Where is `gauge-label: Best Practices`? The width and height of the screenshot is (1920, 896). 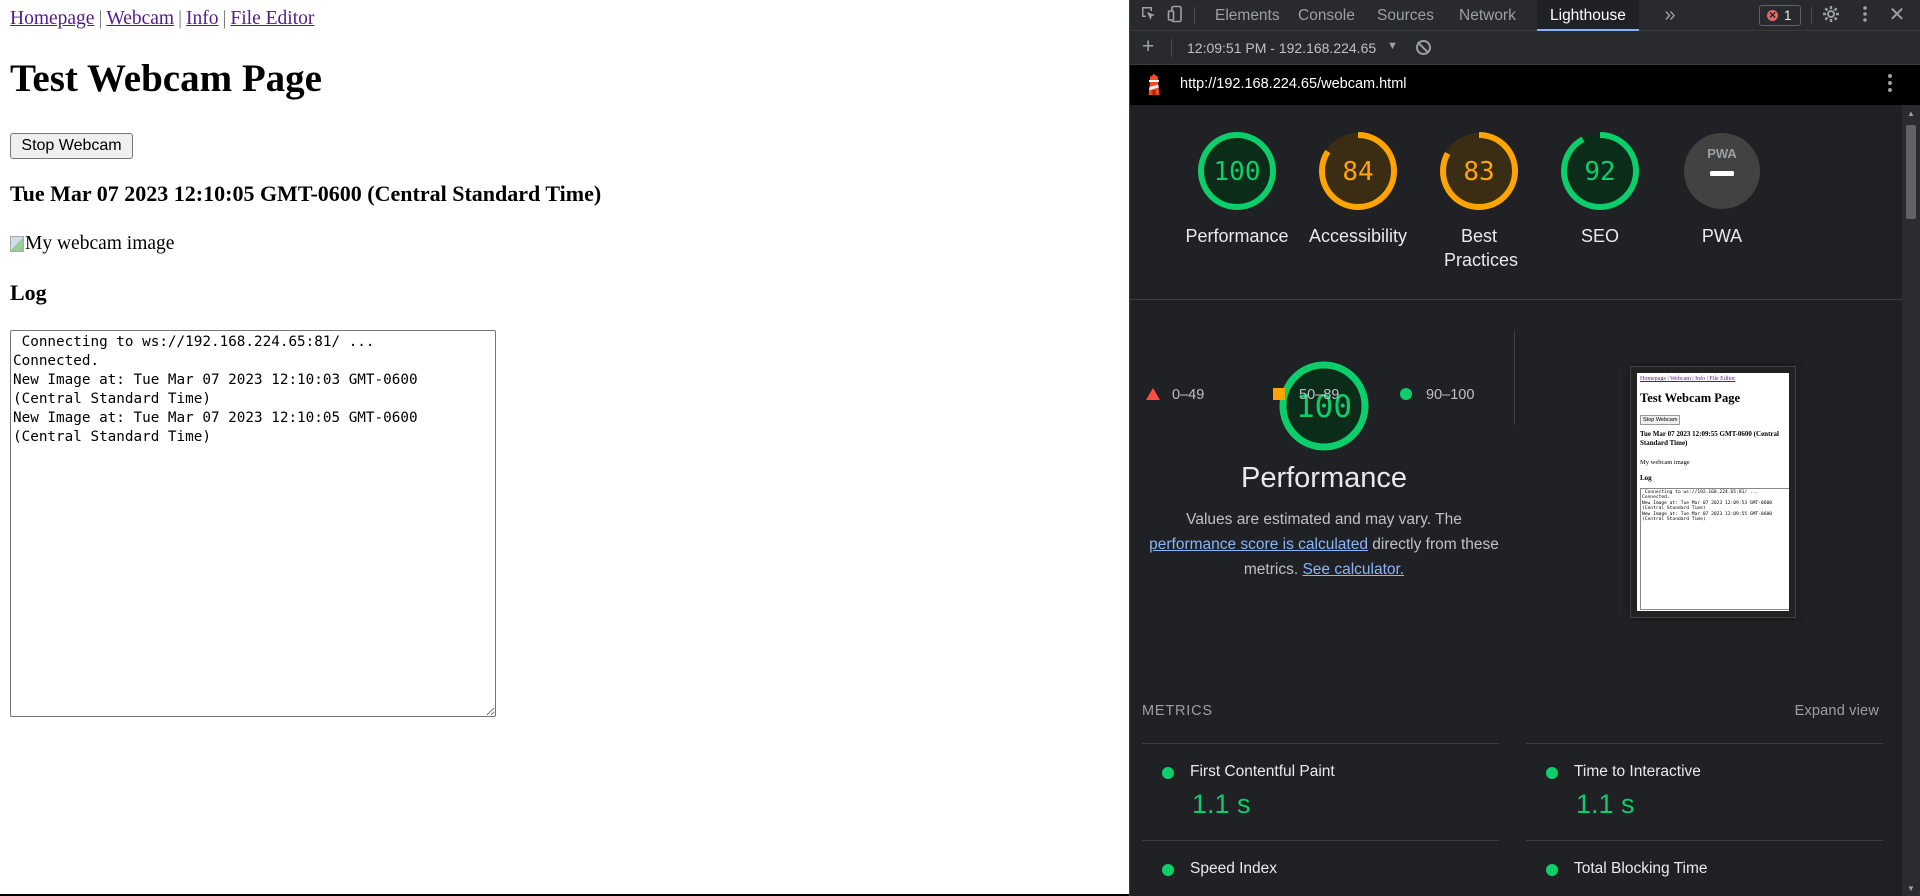
gauge-label: Best Practices is located at coordinates (1481, 248).